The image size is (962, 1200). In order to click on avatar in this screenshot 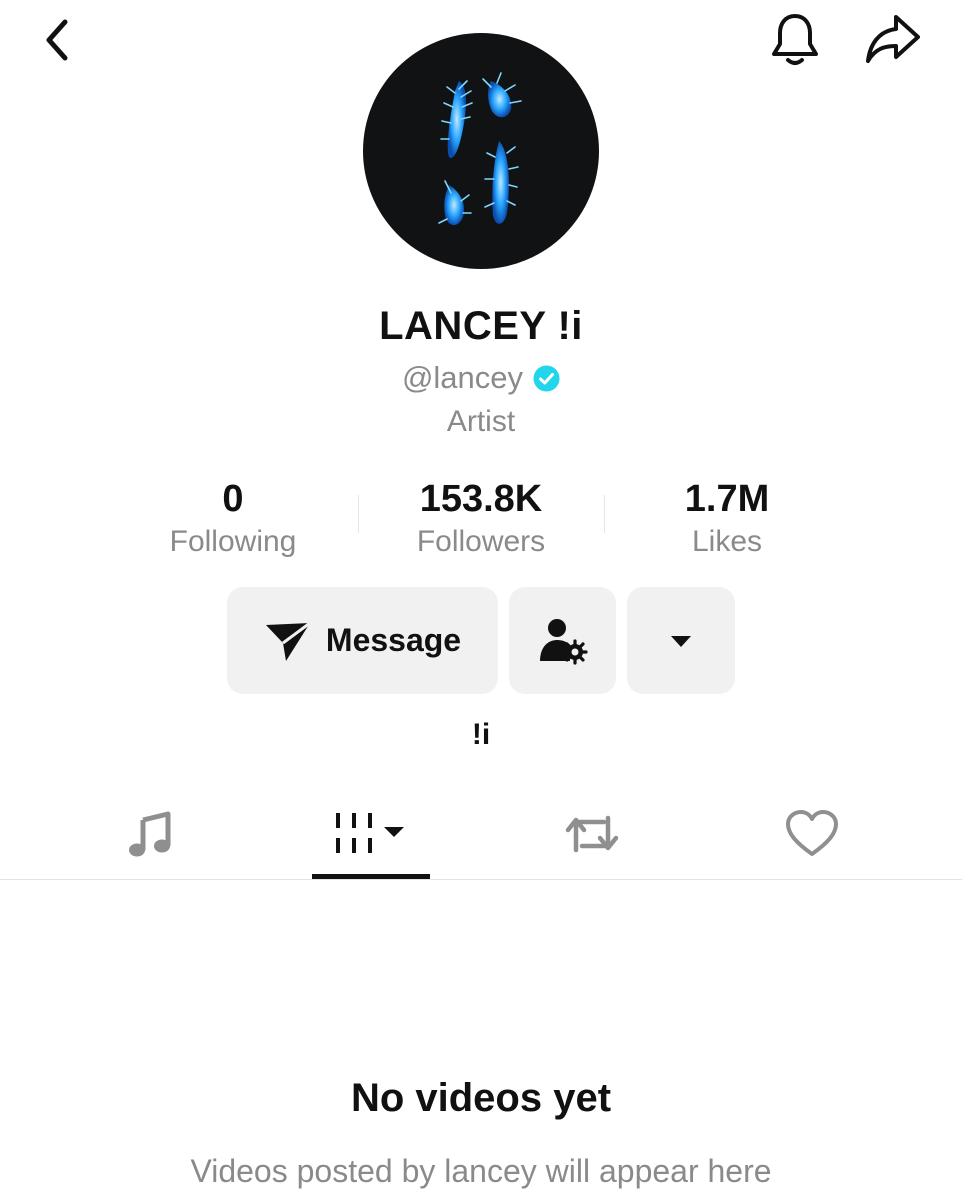, I will do `click(481, 151)`.